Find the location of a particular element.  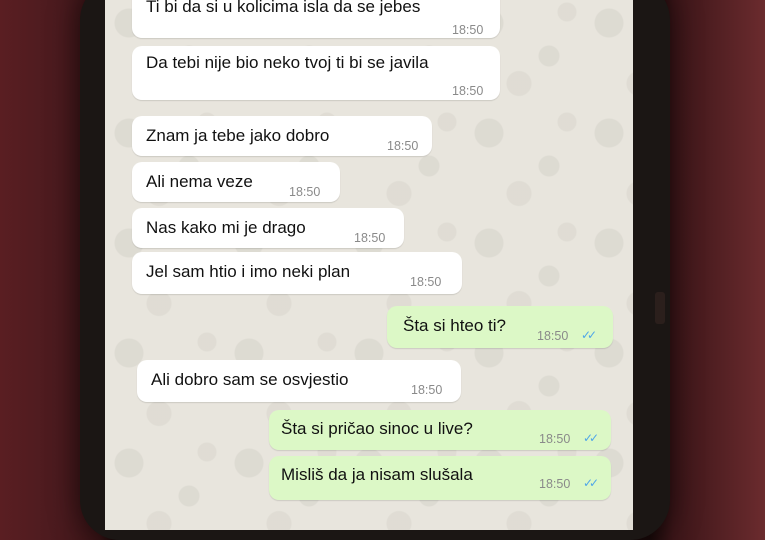

message-text: Ali dobro sam se osvjestio is located at coordinates (250, 379).